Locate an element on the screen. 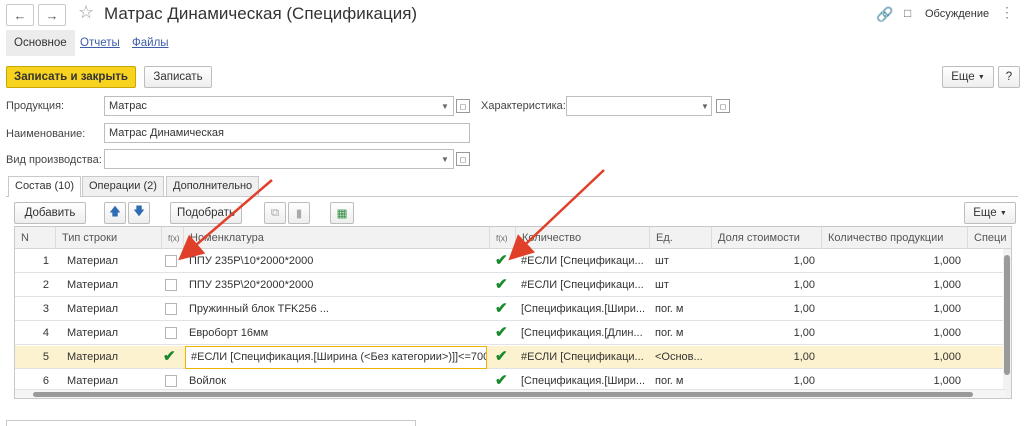 This screenshot has height=426, width=1024. bottom-field is located at coordinates (211, 423).